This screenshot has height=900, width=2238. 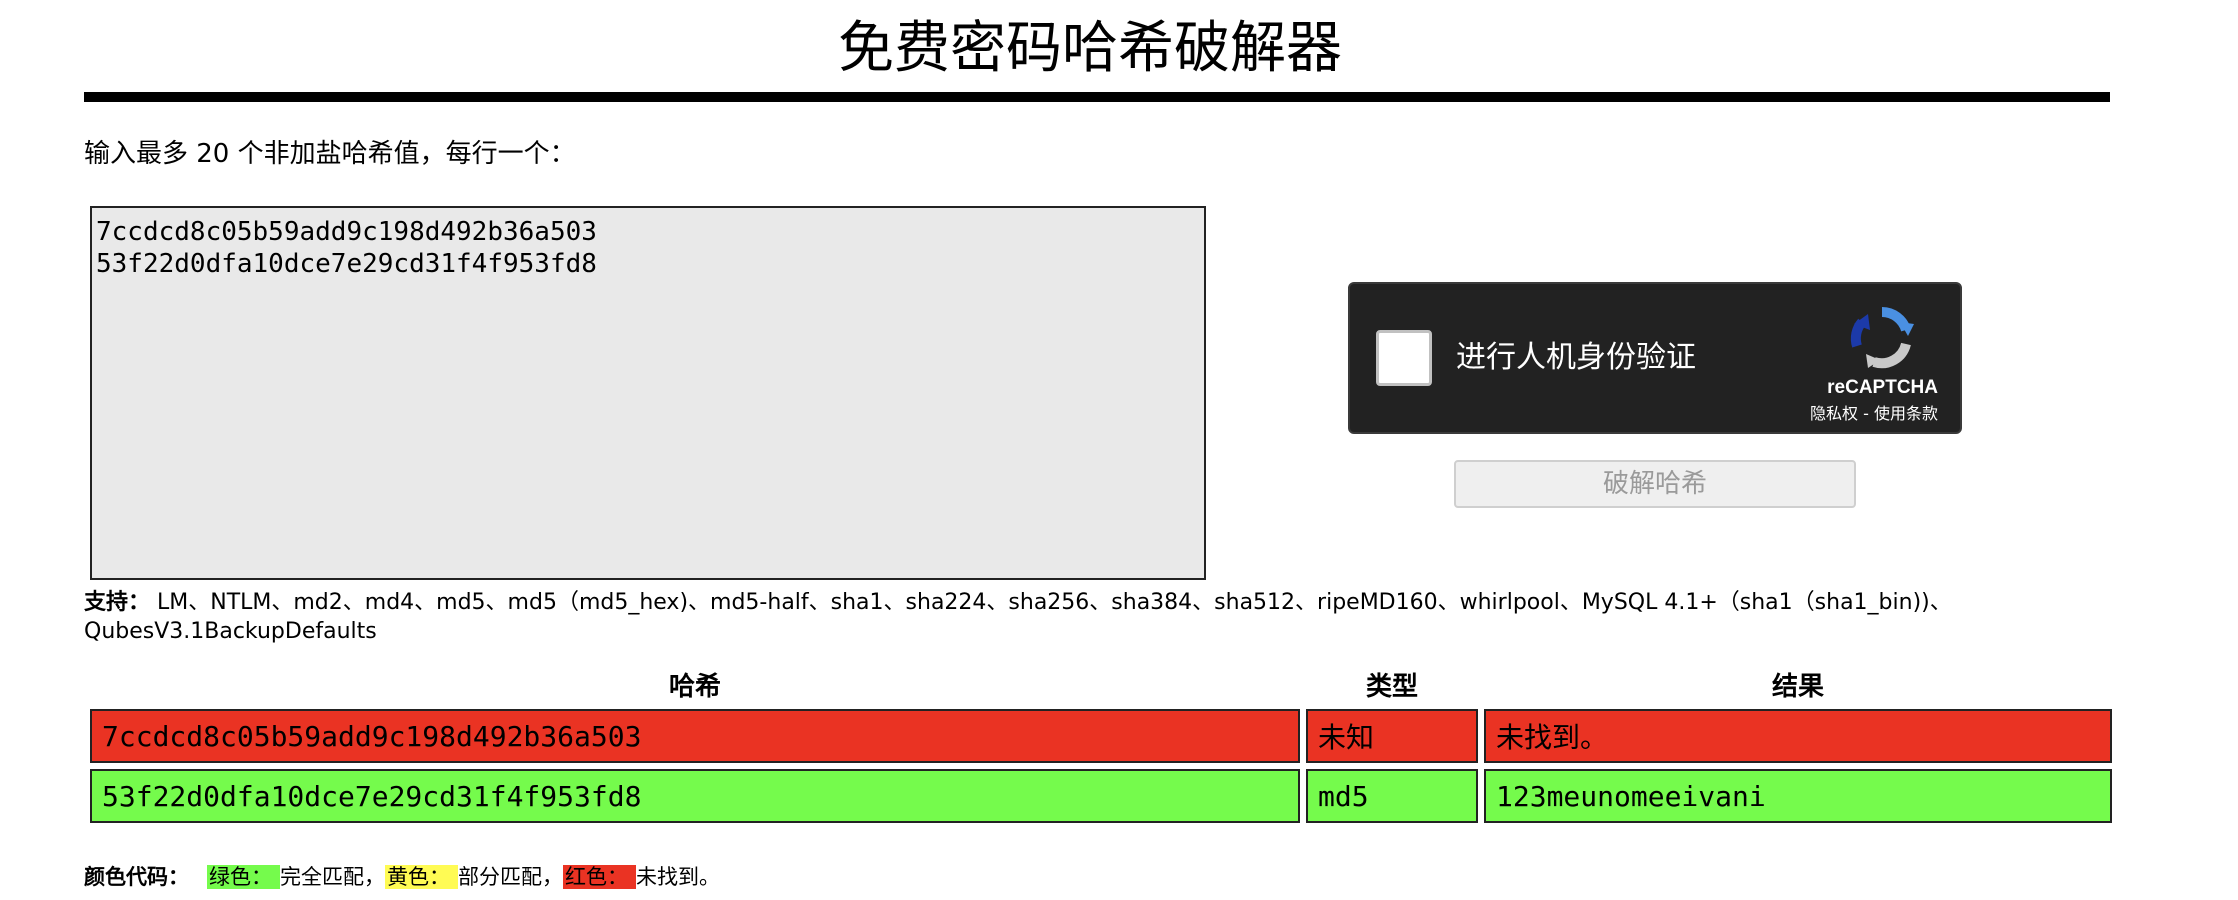 I want to click on recaptcha-widget: 进行人机身份验证 reCAPTCHA 隐私权 - 使用条款, so click(x=1655, y=358).